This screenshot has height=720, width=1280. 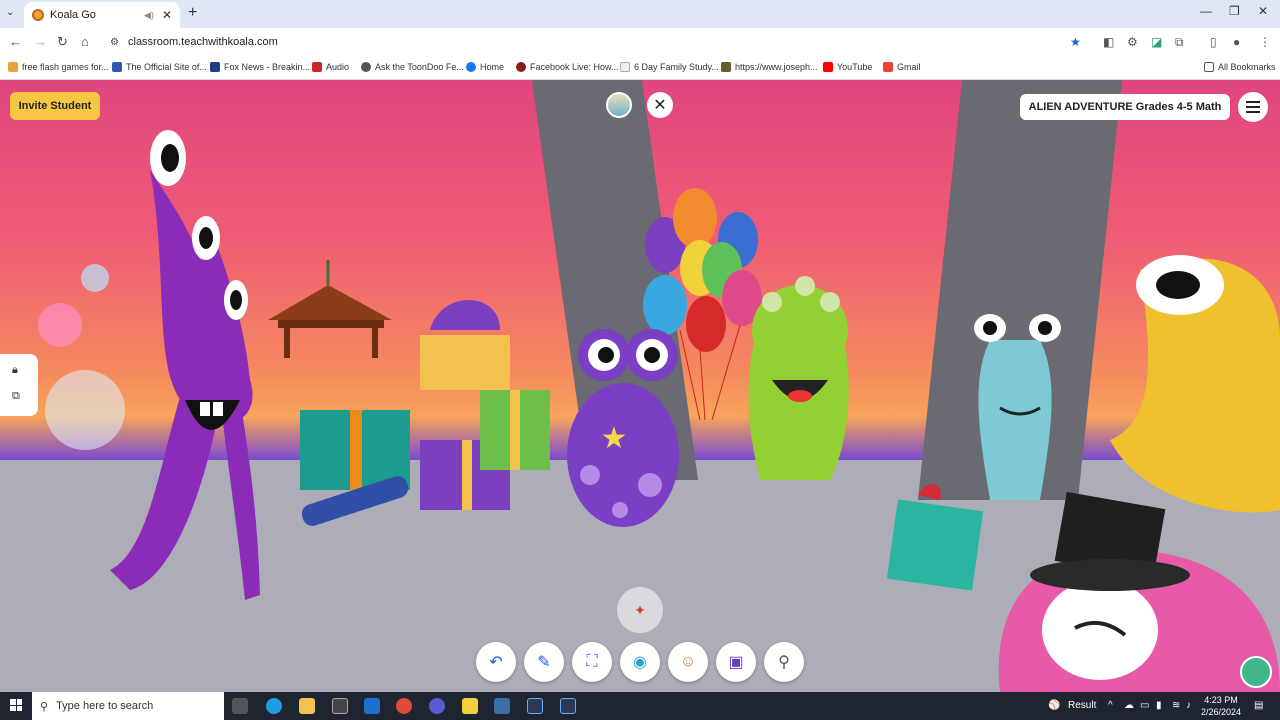 I want to click on avatar-icon: ☺, so click(x=688, y=662).